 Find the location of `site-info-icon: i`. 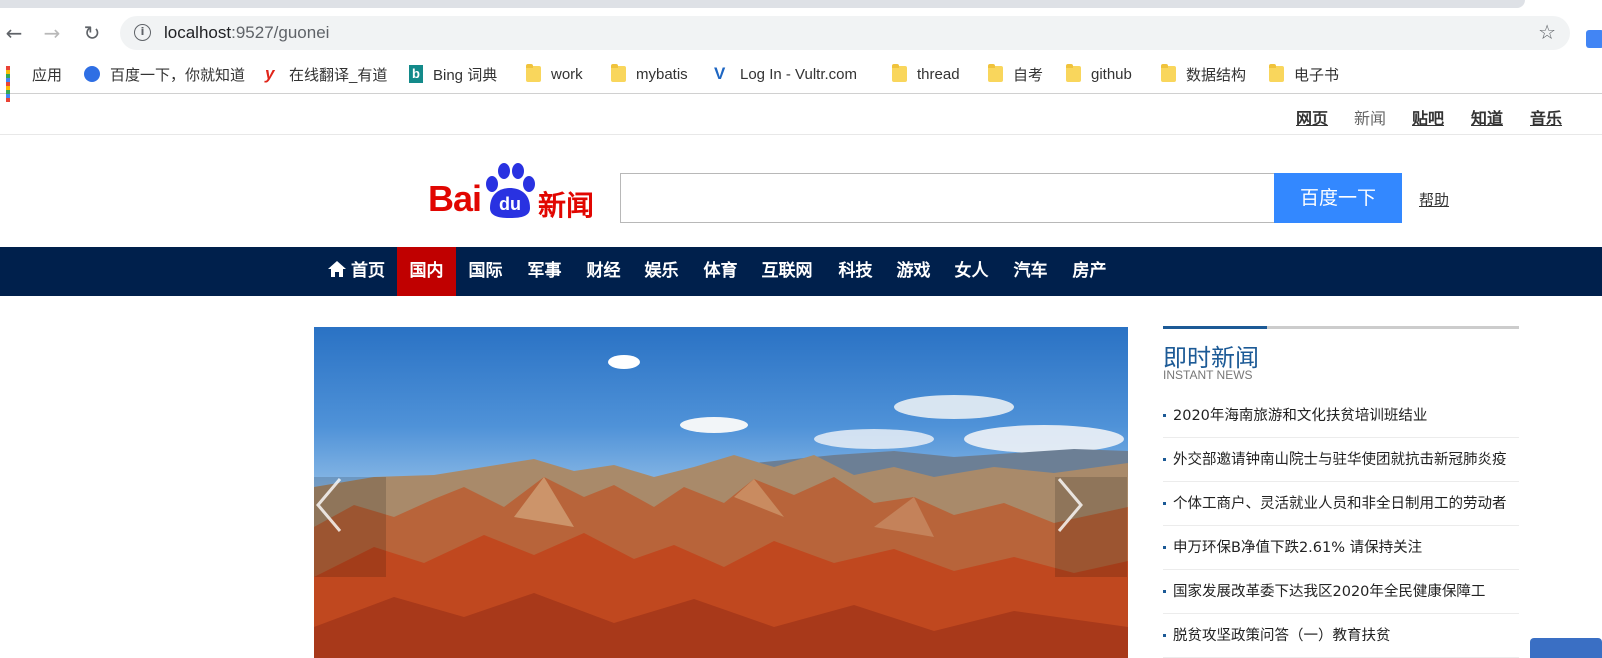

site-info-icon: i is located at coordinates (142, 32).